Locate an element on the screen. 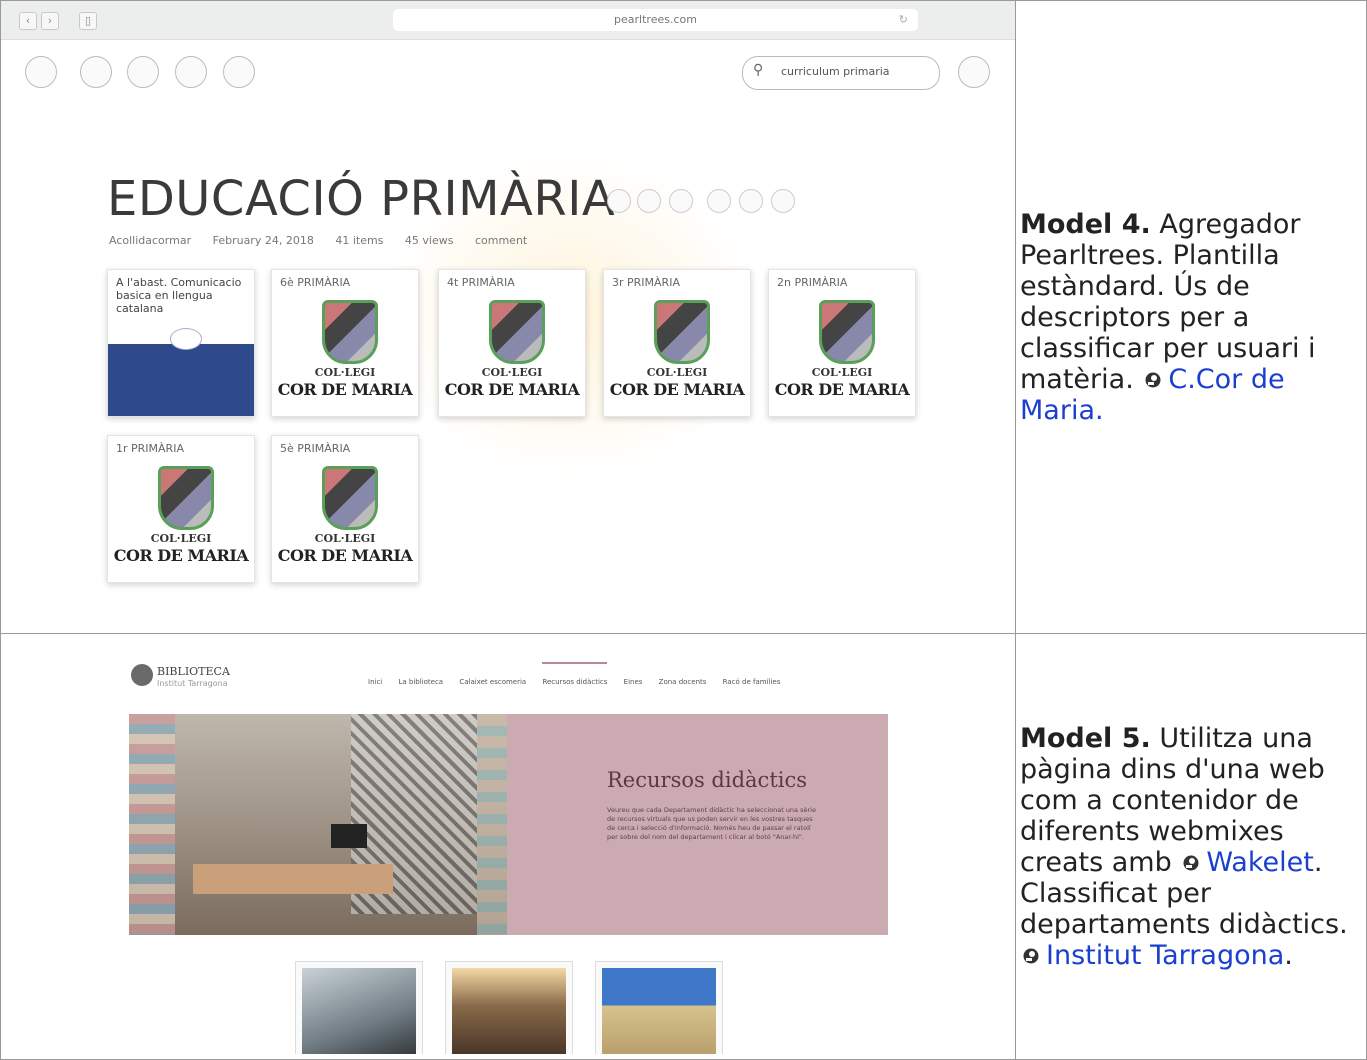 Image resolution: width=1367 pixels, height=1060 pixels. settings-icon is located at coordinates (783, 201).